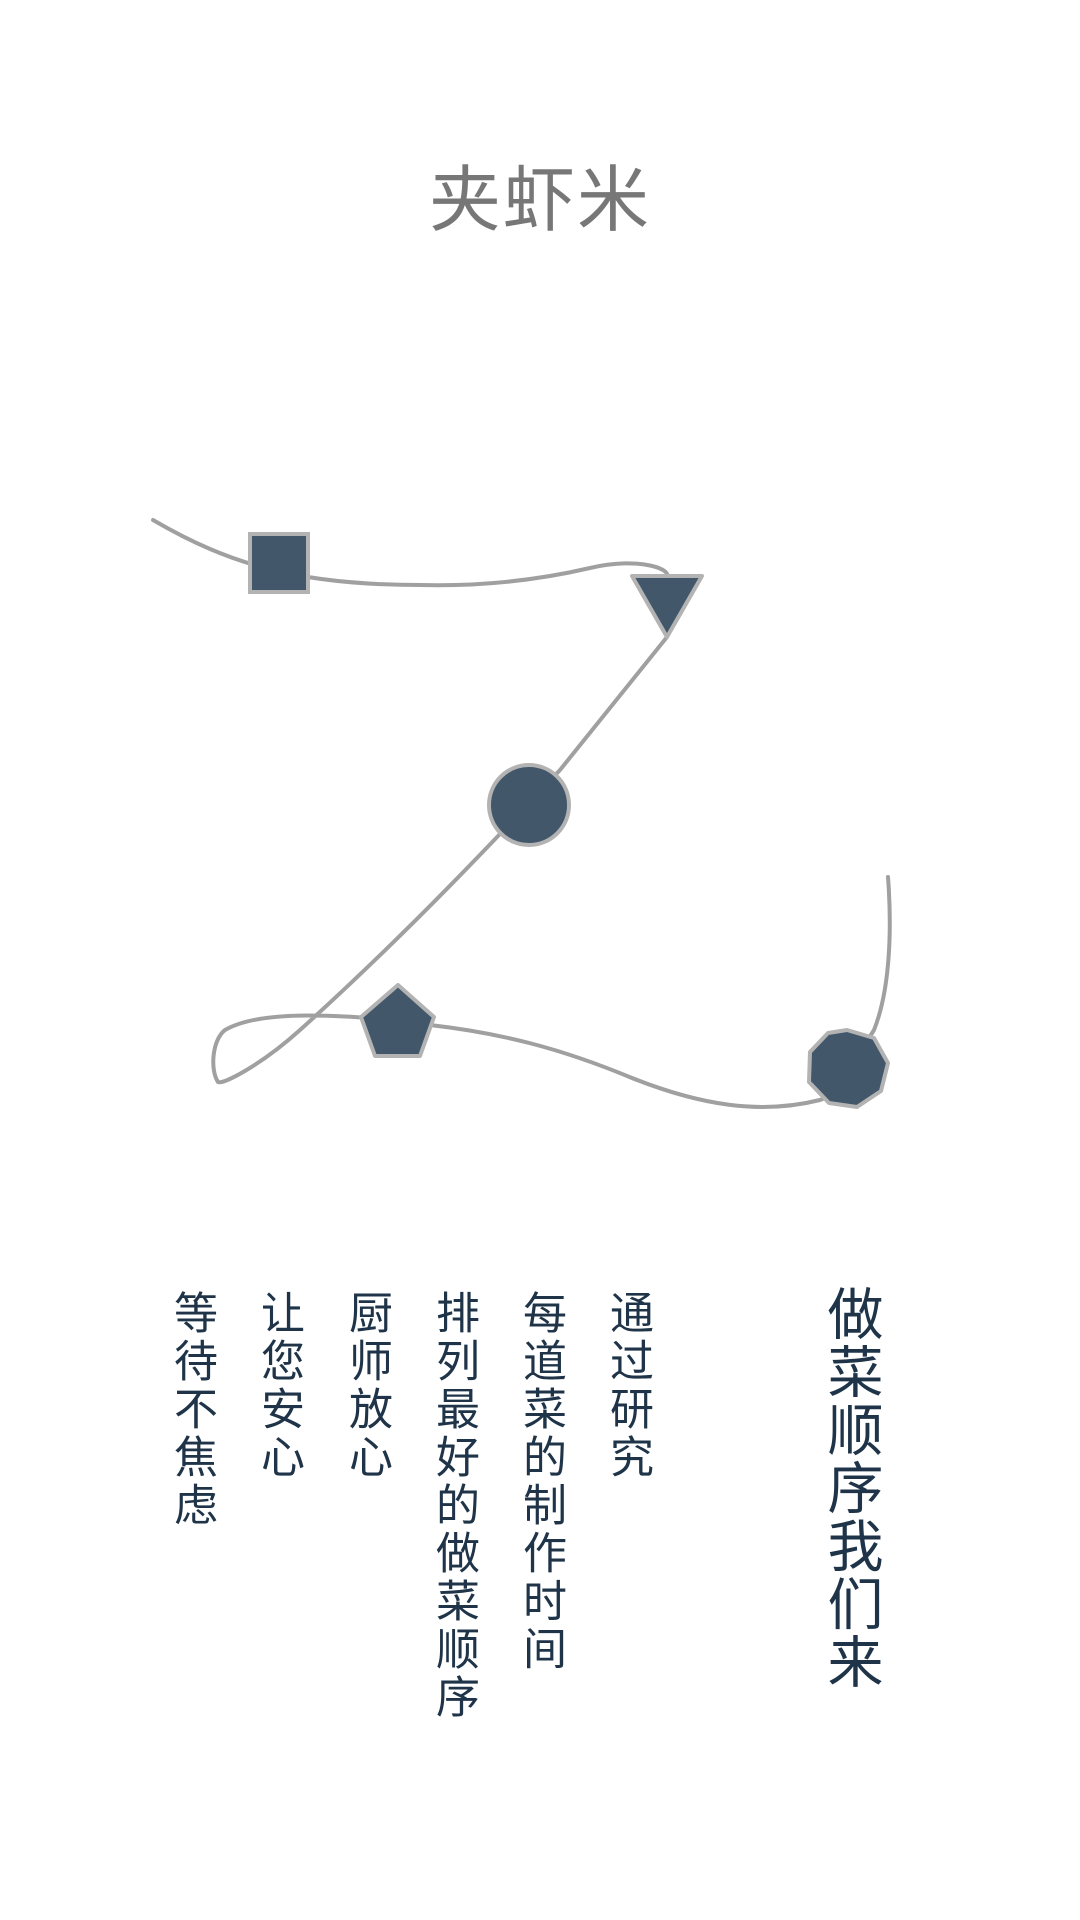 The width and height of the screenshot is (1080, 1920). What do you see at coordinates (366, 1386) in the screenshot?
I see `intro-line: 厨师放心` at bounding box center [366, 1386].